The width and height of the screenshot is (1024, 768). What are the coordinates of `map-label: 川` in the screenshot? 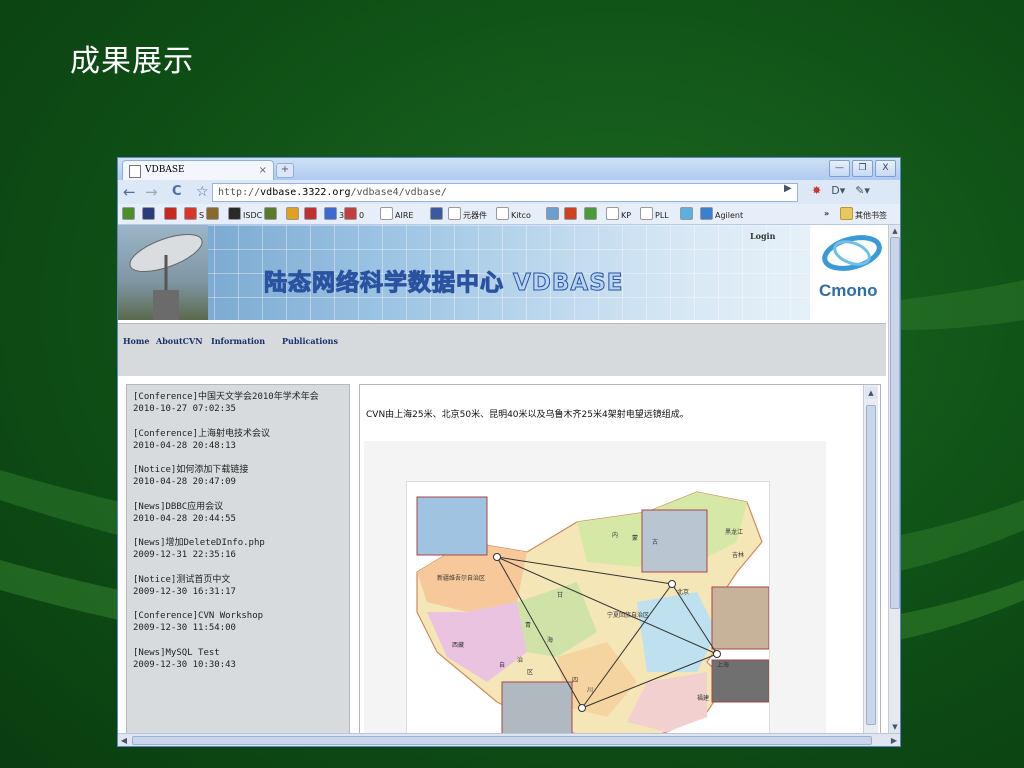 It's located at (590, 690).